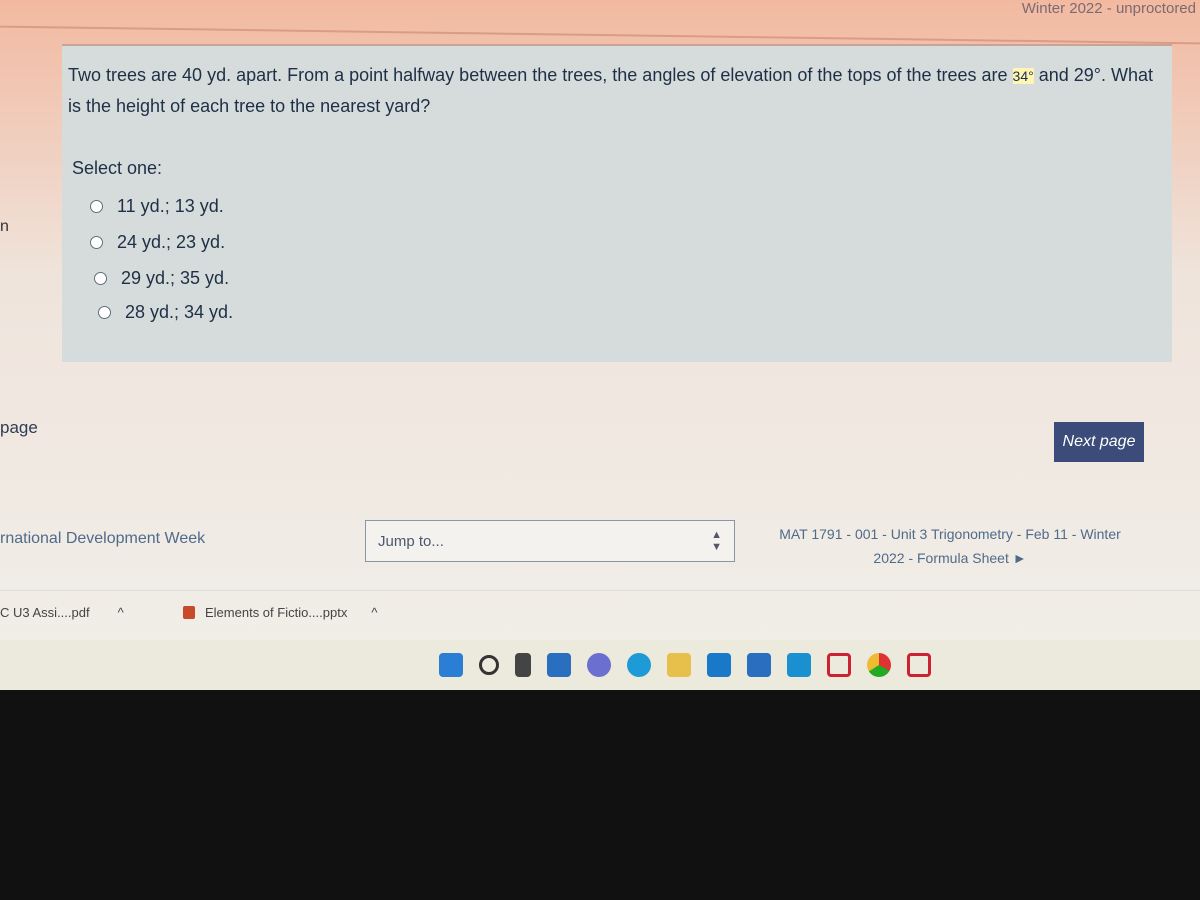 This screenshot has width=1200, height=900. Describe the element at coordinates (523, 665) in the screenshot. I see `task-view-icon` at that location.